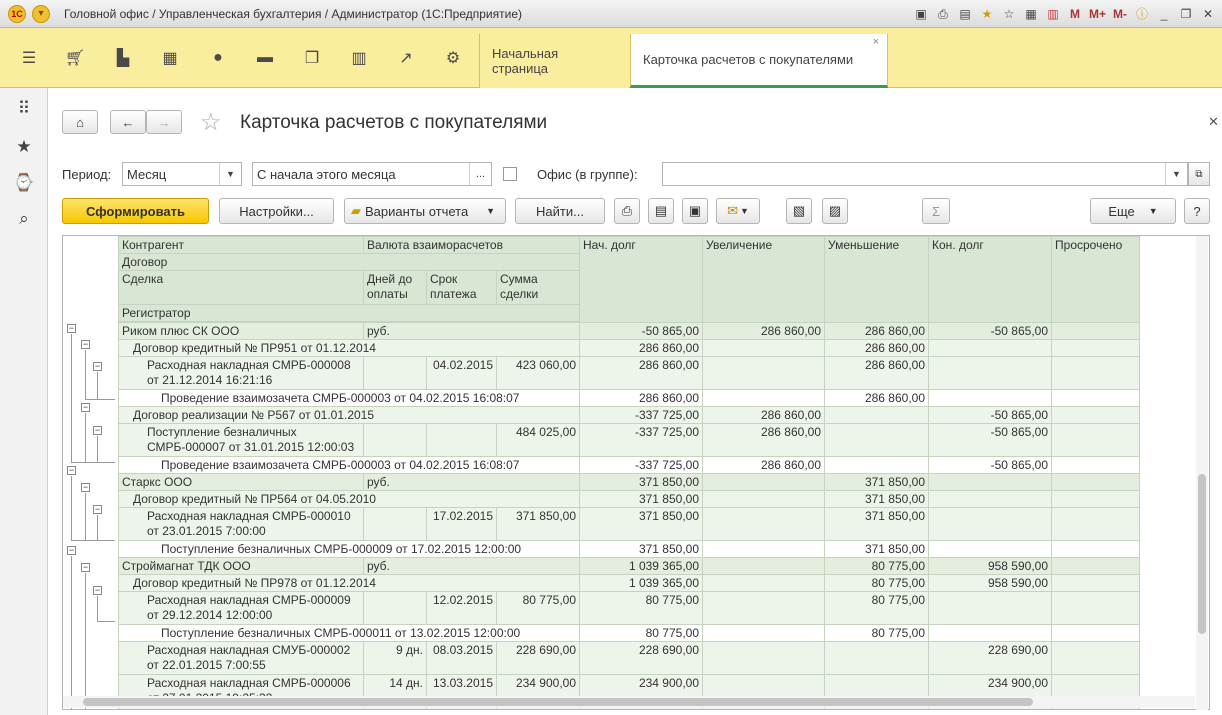 The width and height of the screenshot is (1222, 715). I want to click on close-icon: ✕, so click(1208, 14).